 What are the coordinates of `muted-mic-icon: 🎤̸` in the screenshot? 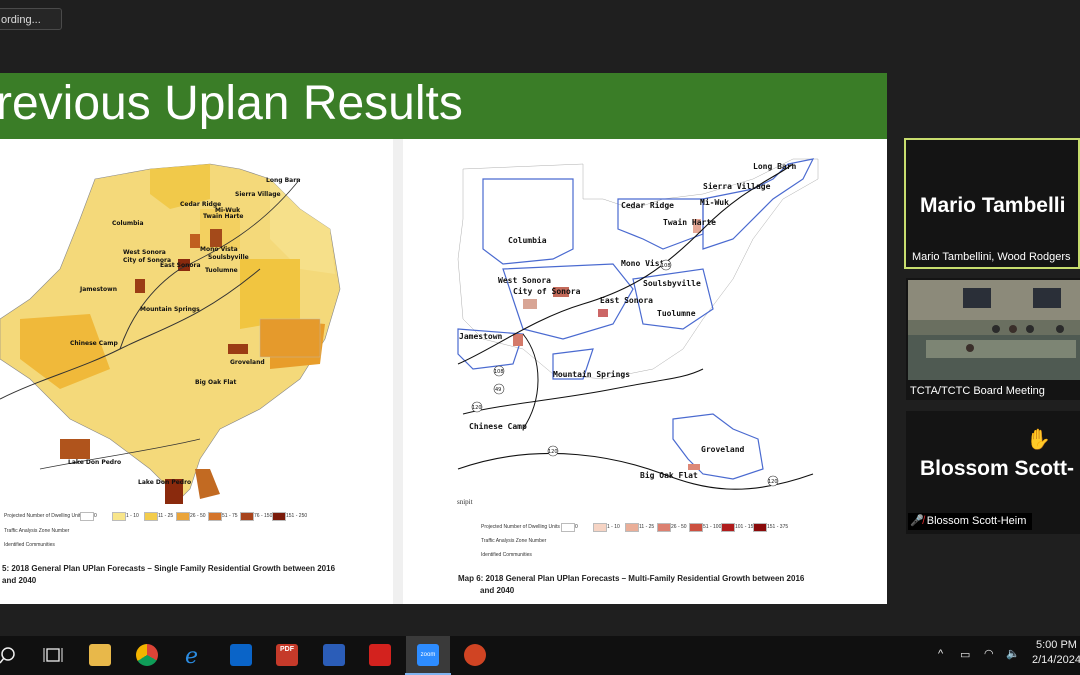 It's located at (917, 521).